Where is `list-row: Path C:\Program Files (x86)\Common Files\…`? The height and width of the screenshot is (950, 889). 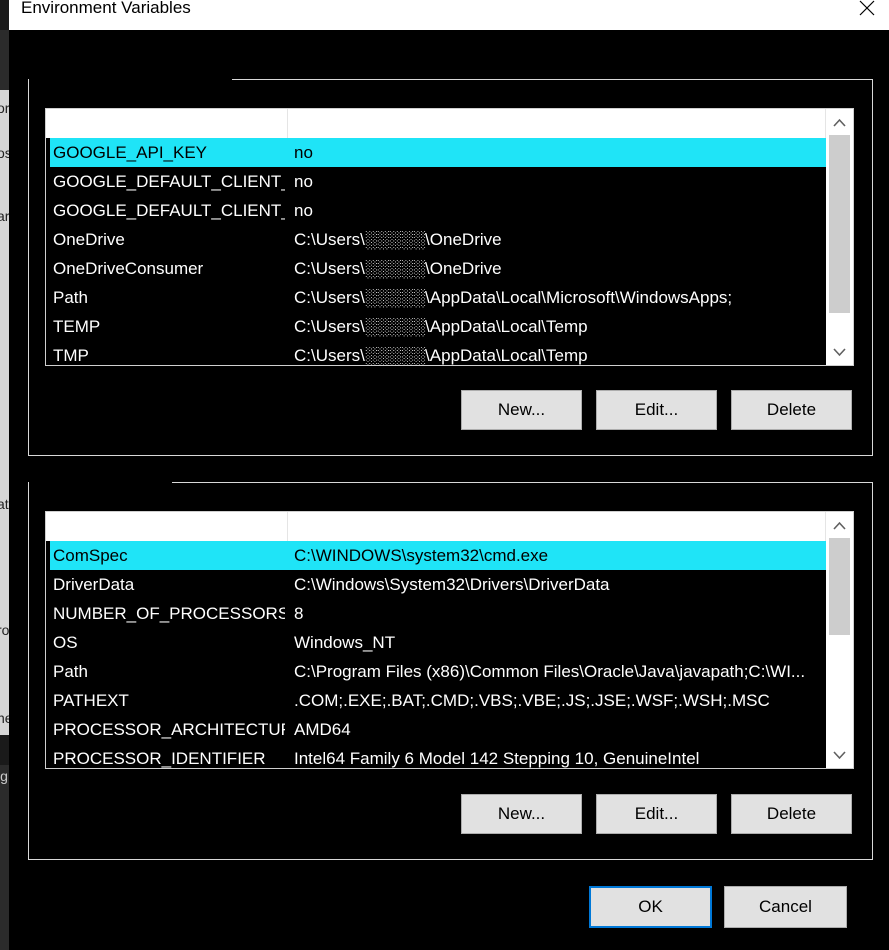 list-row: Path C:\Program Files (x86)\Common Files\… is located at coordinates (438, 671).